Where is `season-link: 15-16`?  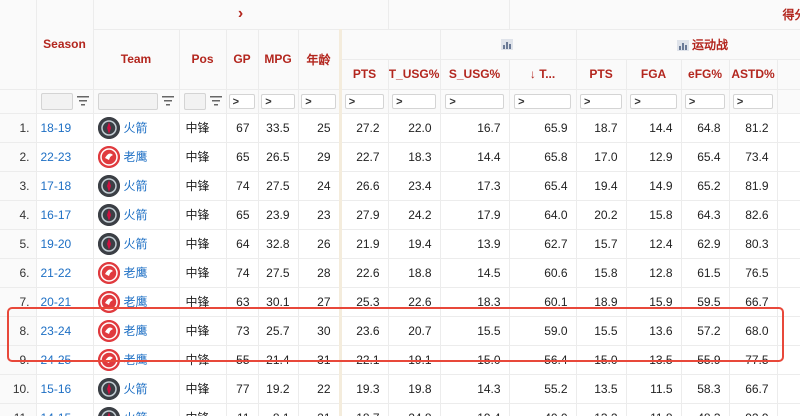 season-link: 15-16 is located at coordinates (65, 389).